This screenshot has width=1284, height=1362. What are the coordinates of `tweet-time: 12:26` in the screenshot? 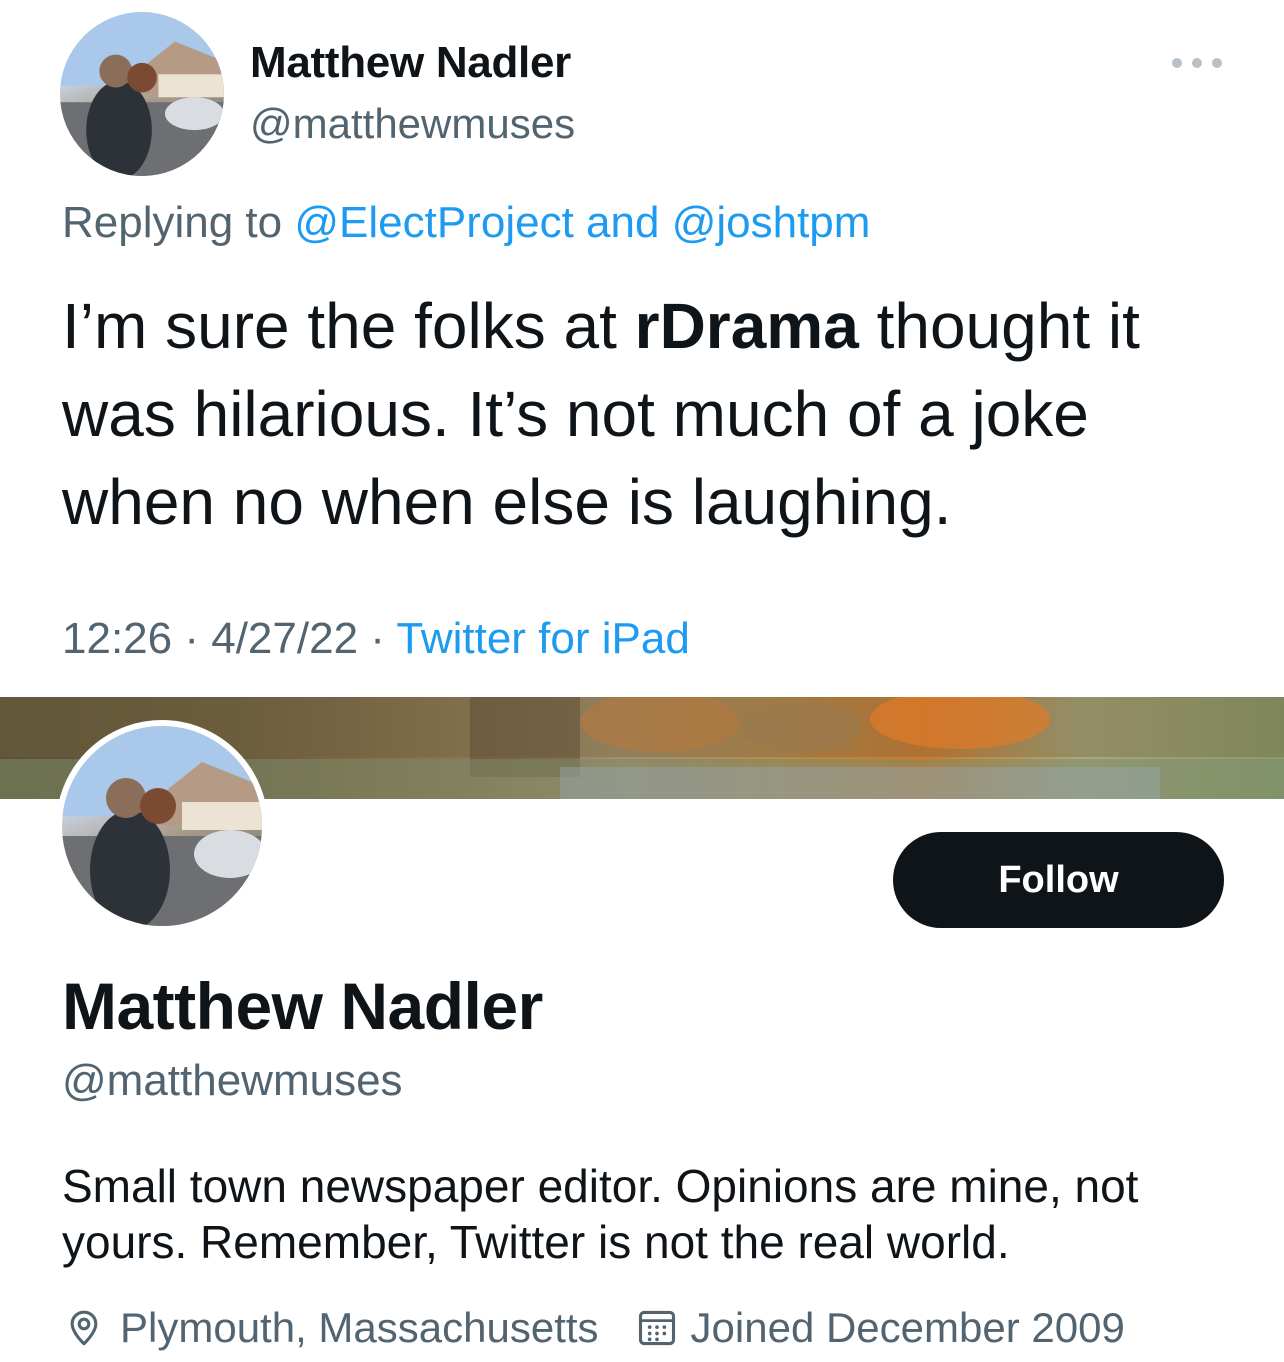 It's located at (117, 638).